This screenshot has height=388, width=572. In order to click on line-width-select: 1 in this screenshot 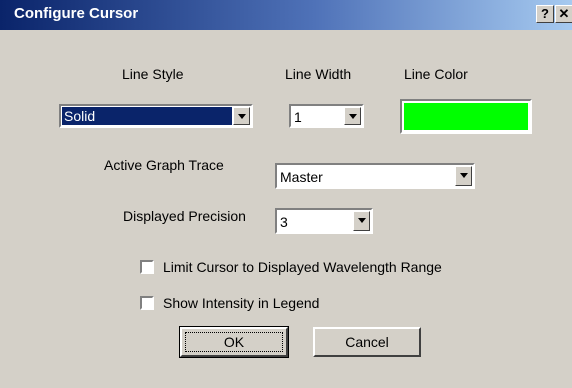, I will do `click(326, 116)`.